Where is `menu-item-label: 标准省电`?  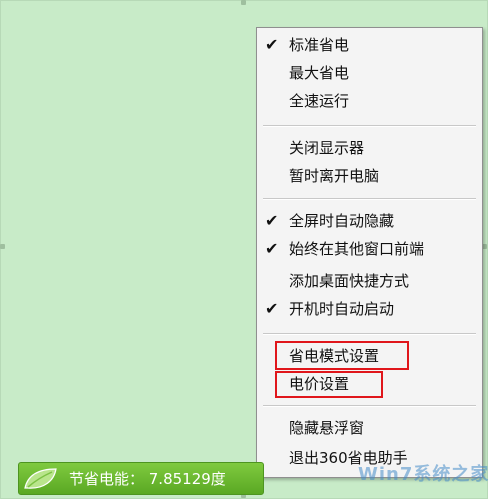 menu-item-label: 标准省电 is located at coordinates (319, 45).